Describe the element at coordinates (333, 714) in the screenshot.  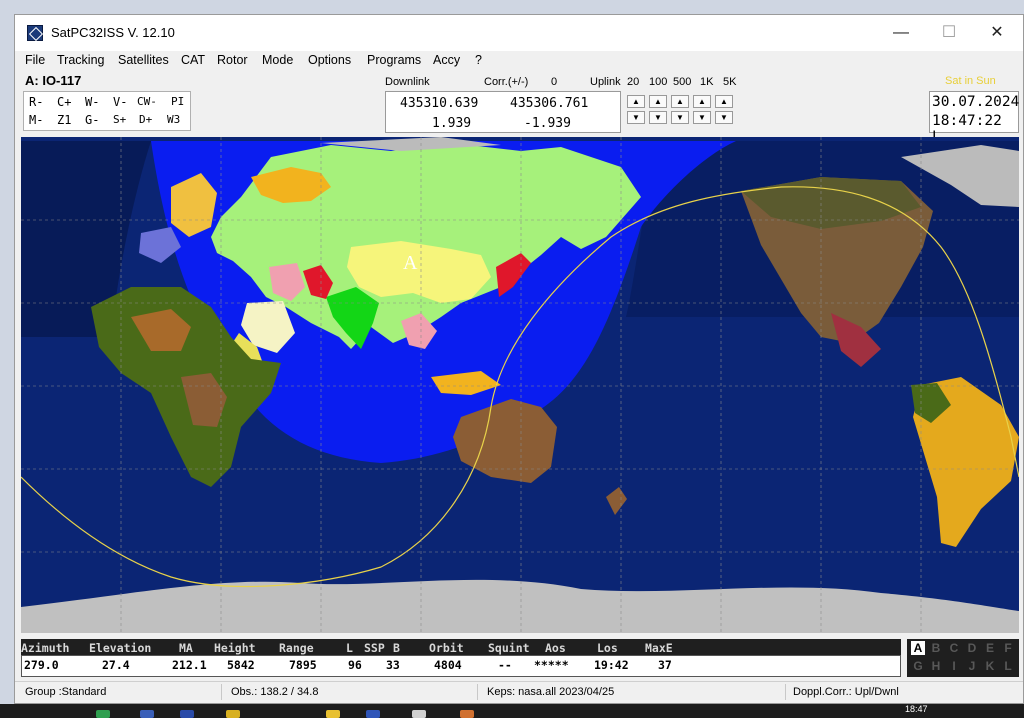
I see `chrome-icon` at that location.